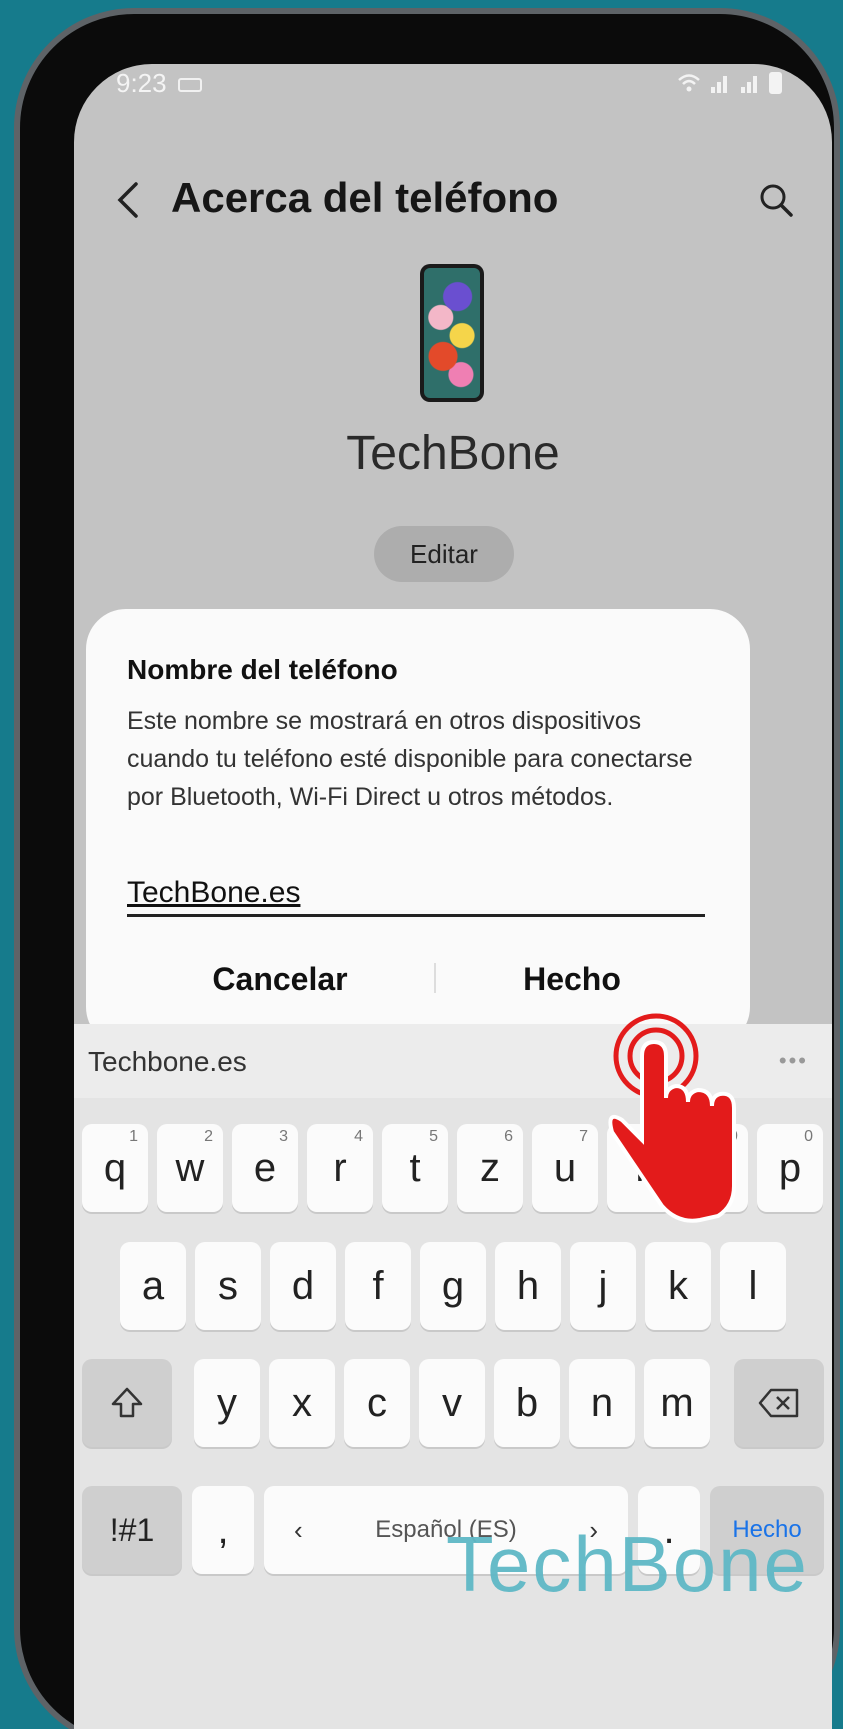 Image resolution: width=843 pixels, height=1729 pixels. What do you see at coordinates (452, 333) in the screenshot?
I see `device-image` at bounding box center [452, 333].